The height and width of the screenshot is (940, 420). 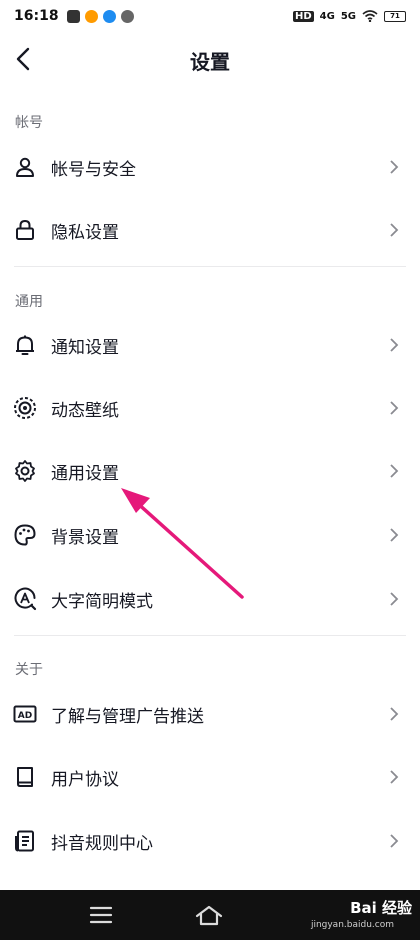 What do you see at coordinates (352, 925) in the screenshot?
I see `watermark-url: jingyan.baidu.com` at bounding box center [352, 925].